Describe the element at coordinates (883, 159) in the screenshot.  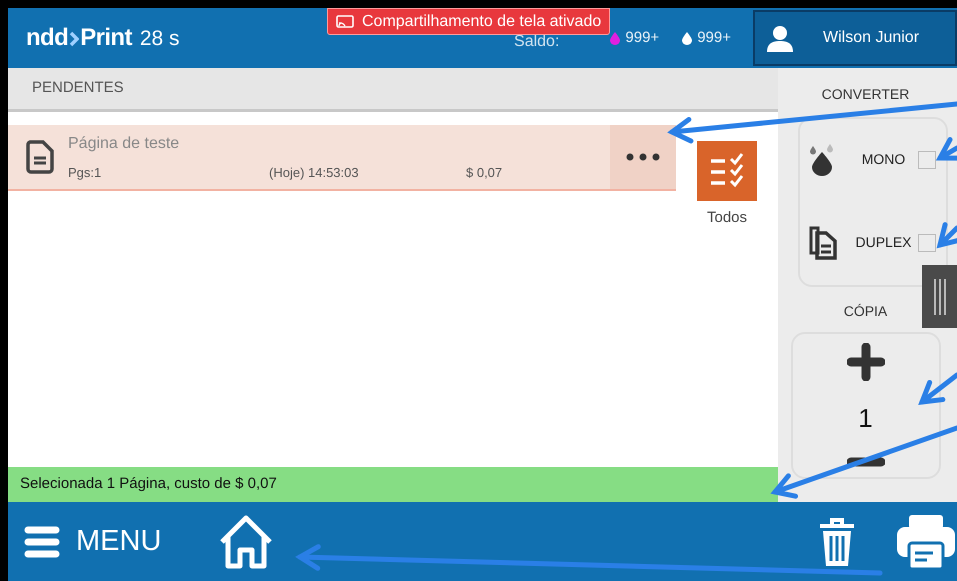
I see `option-label: MONO` at that location.